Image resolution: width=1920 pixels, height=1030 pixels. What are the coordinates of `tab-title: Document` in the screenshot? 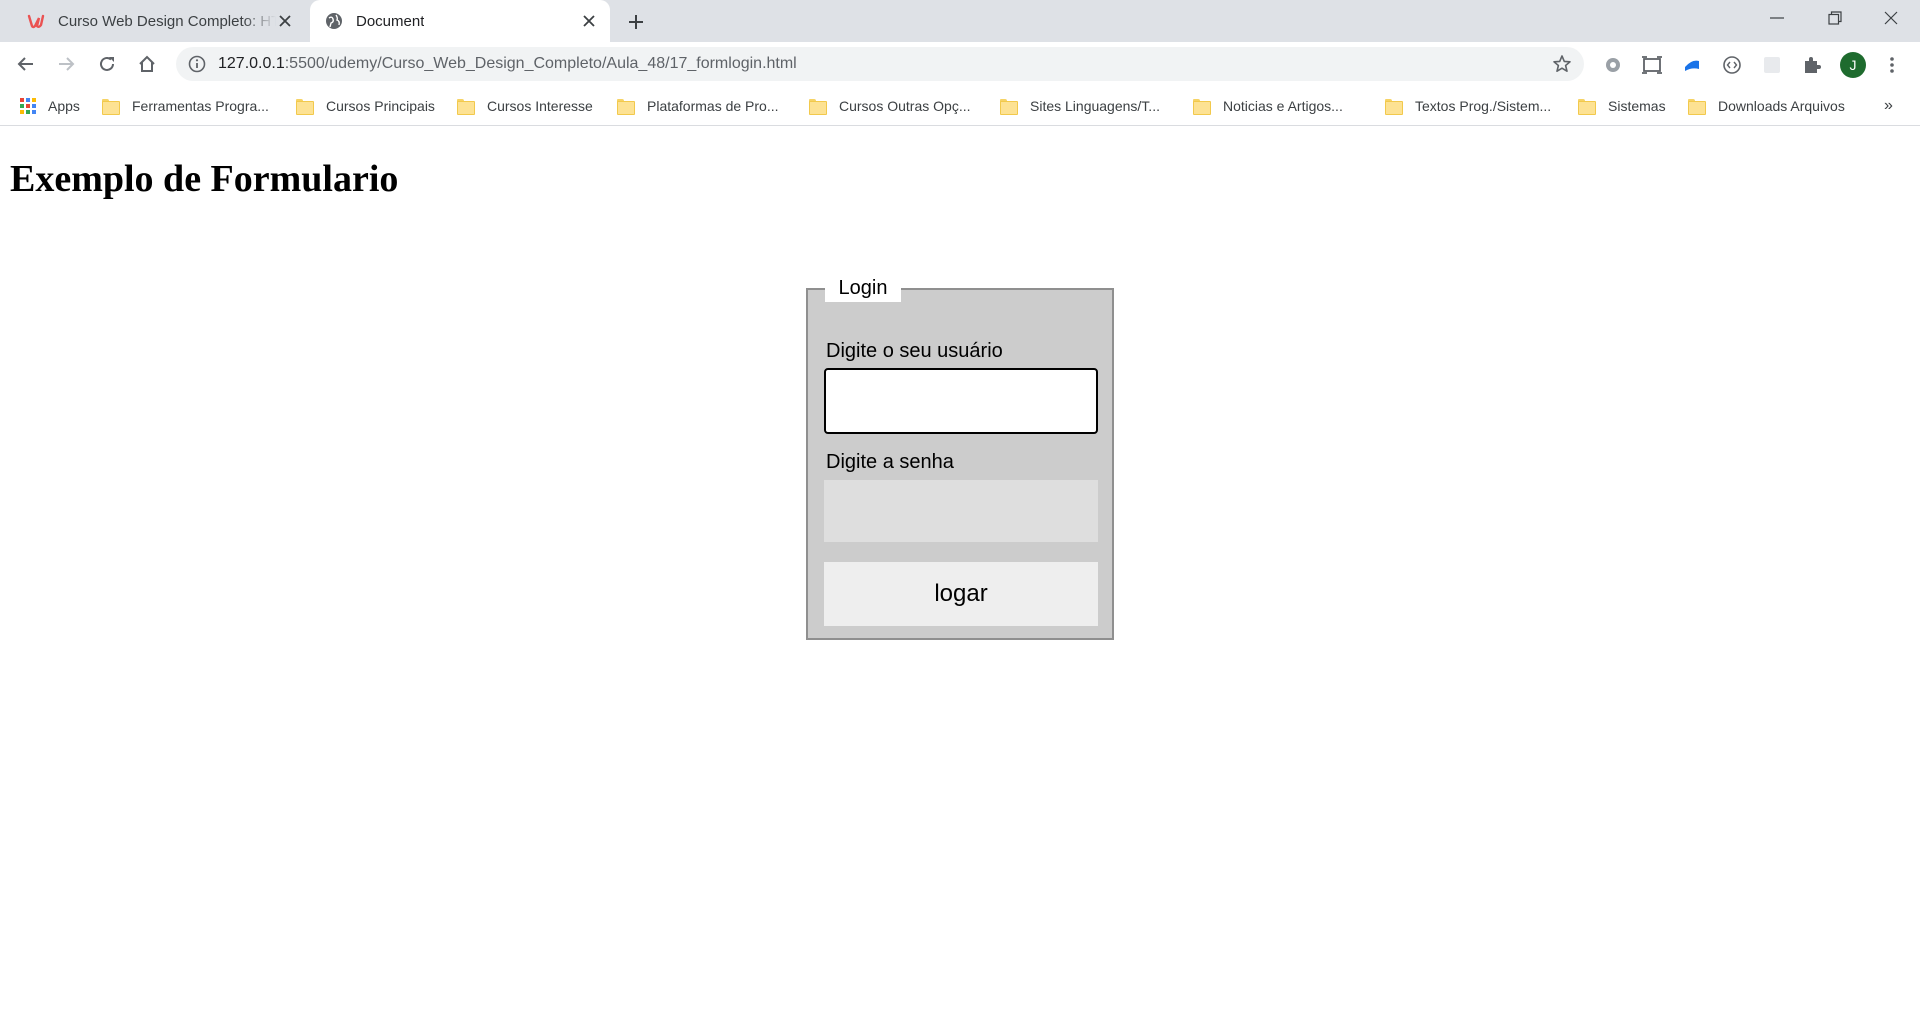 It's located at (390, 21).